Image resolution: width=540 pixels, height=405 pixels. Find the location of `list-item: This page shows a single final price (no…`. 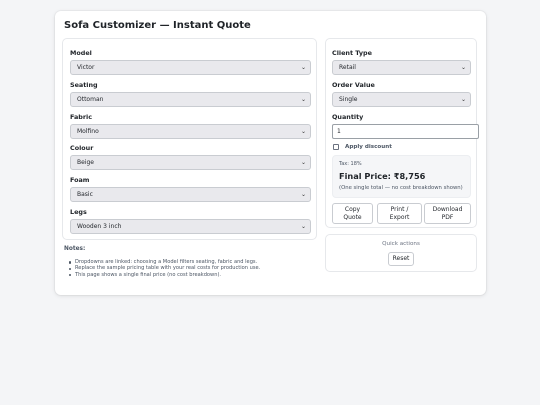

list-item: This page shows a single final price (no… is located at coordinates (164, 275).